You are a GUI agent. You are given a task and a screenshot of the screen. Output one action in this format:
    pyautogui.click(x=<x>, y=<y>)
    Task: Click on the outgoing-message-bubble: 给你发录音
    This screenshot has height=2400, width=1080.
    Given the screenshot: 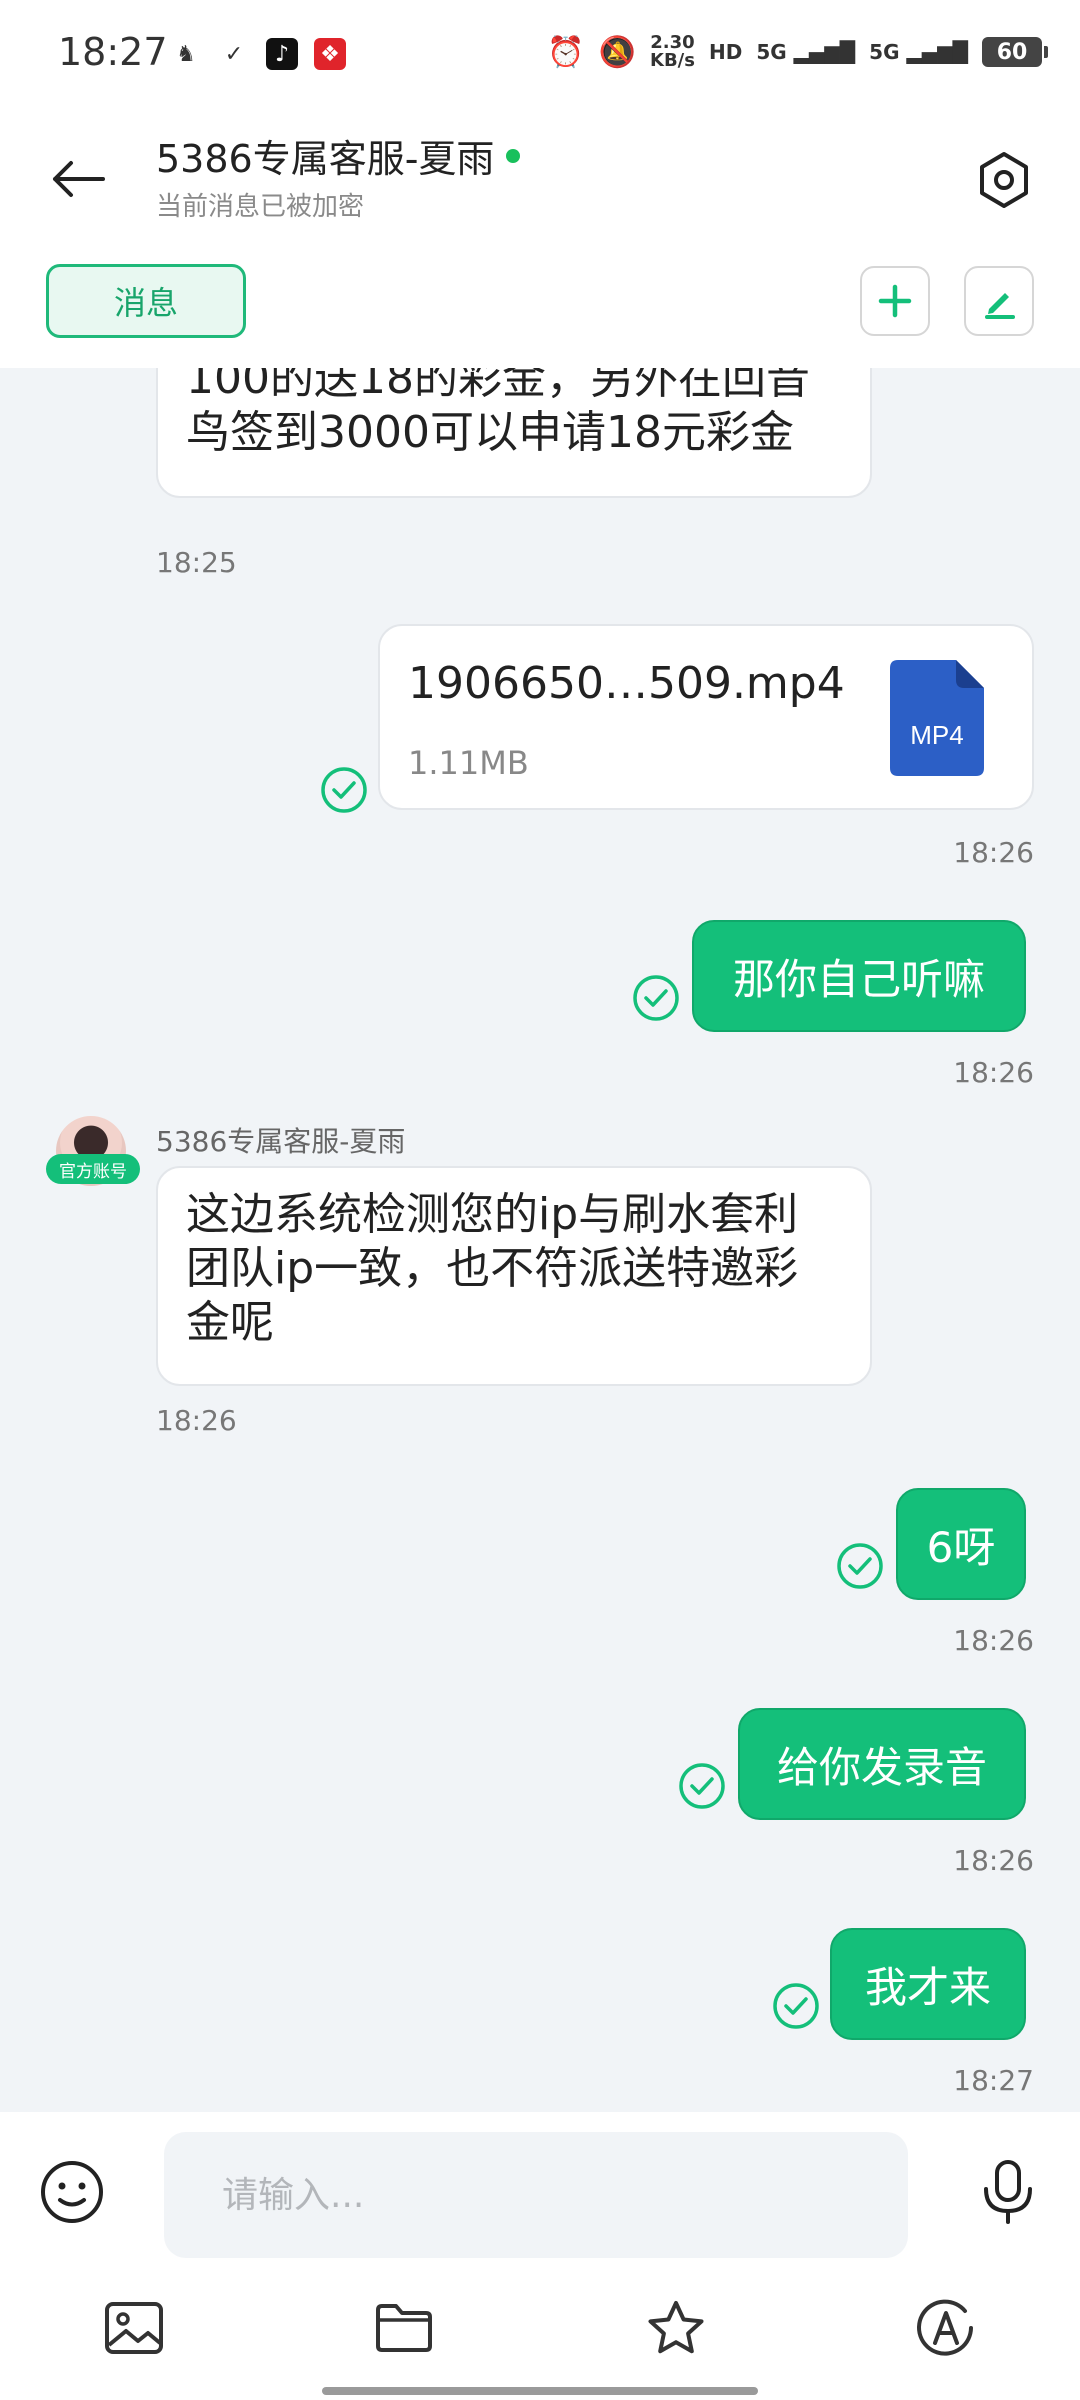 What is the action you would take?
    pyautogui.click(x=882, y=1764)
    